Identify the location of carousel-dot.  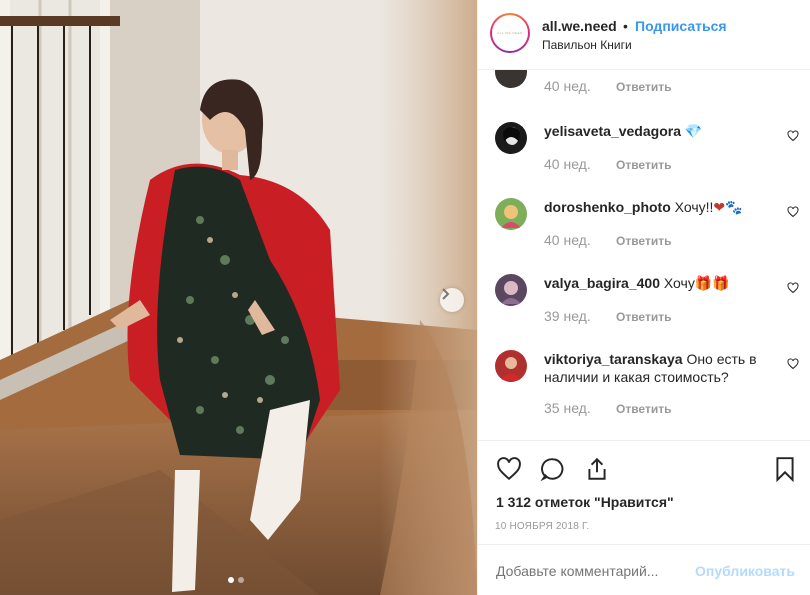
(241, 580).